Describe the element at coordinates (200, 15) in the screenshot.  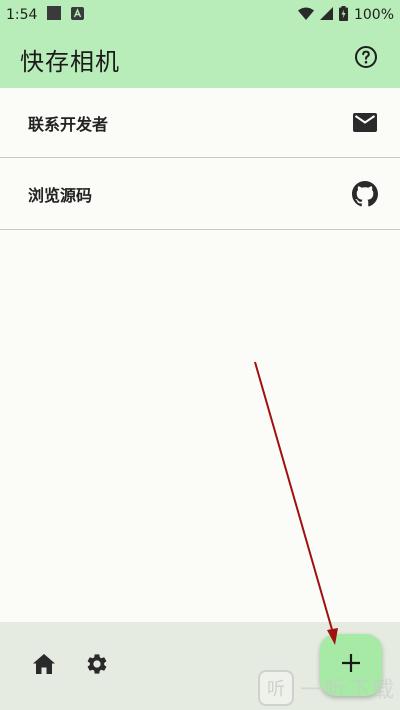
I see `status-bar: 1:54 100%` at that location.